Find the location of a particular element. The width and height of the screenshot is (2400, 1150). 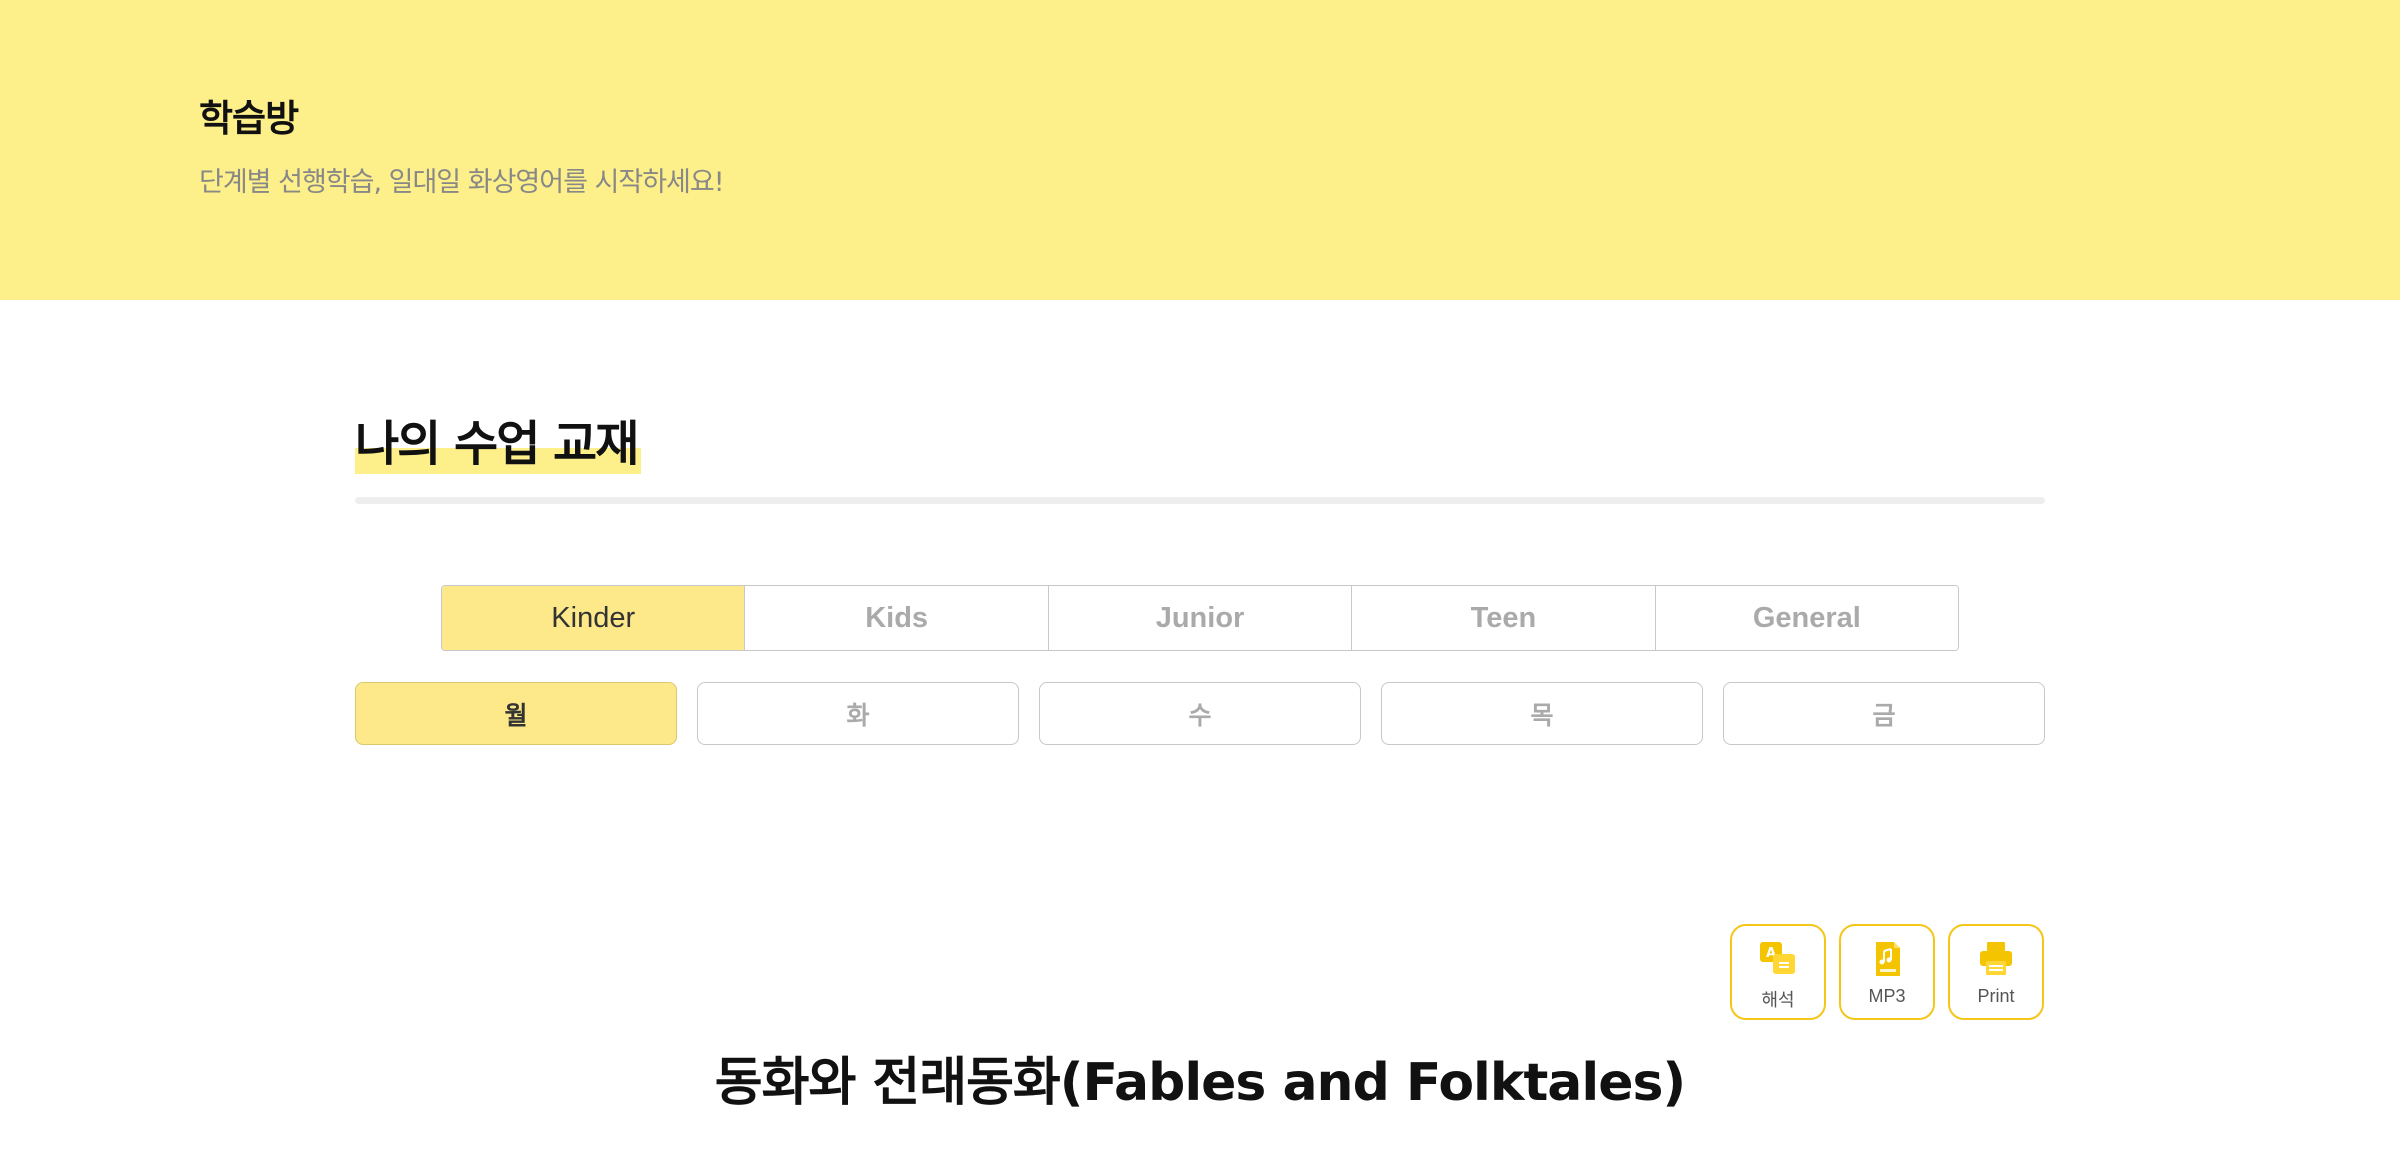

mp3-button: MP3 is located at coordinates (1887, 972).